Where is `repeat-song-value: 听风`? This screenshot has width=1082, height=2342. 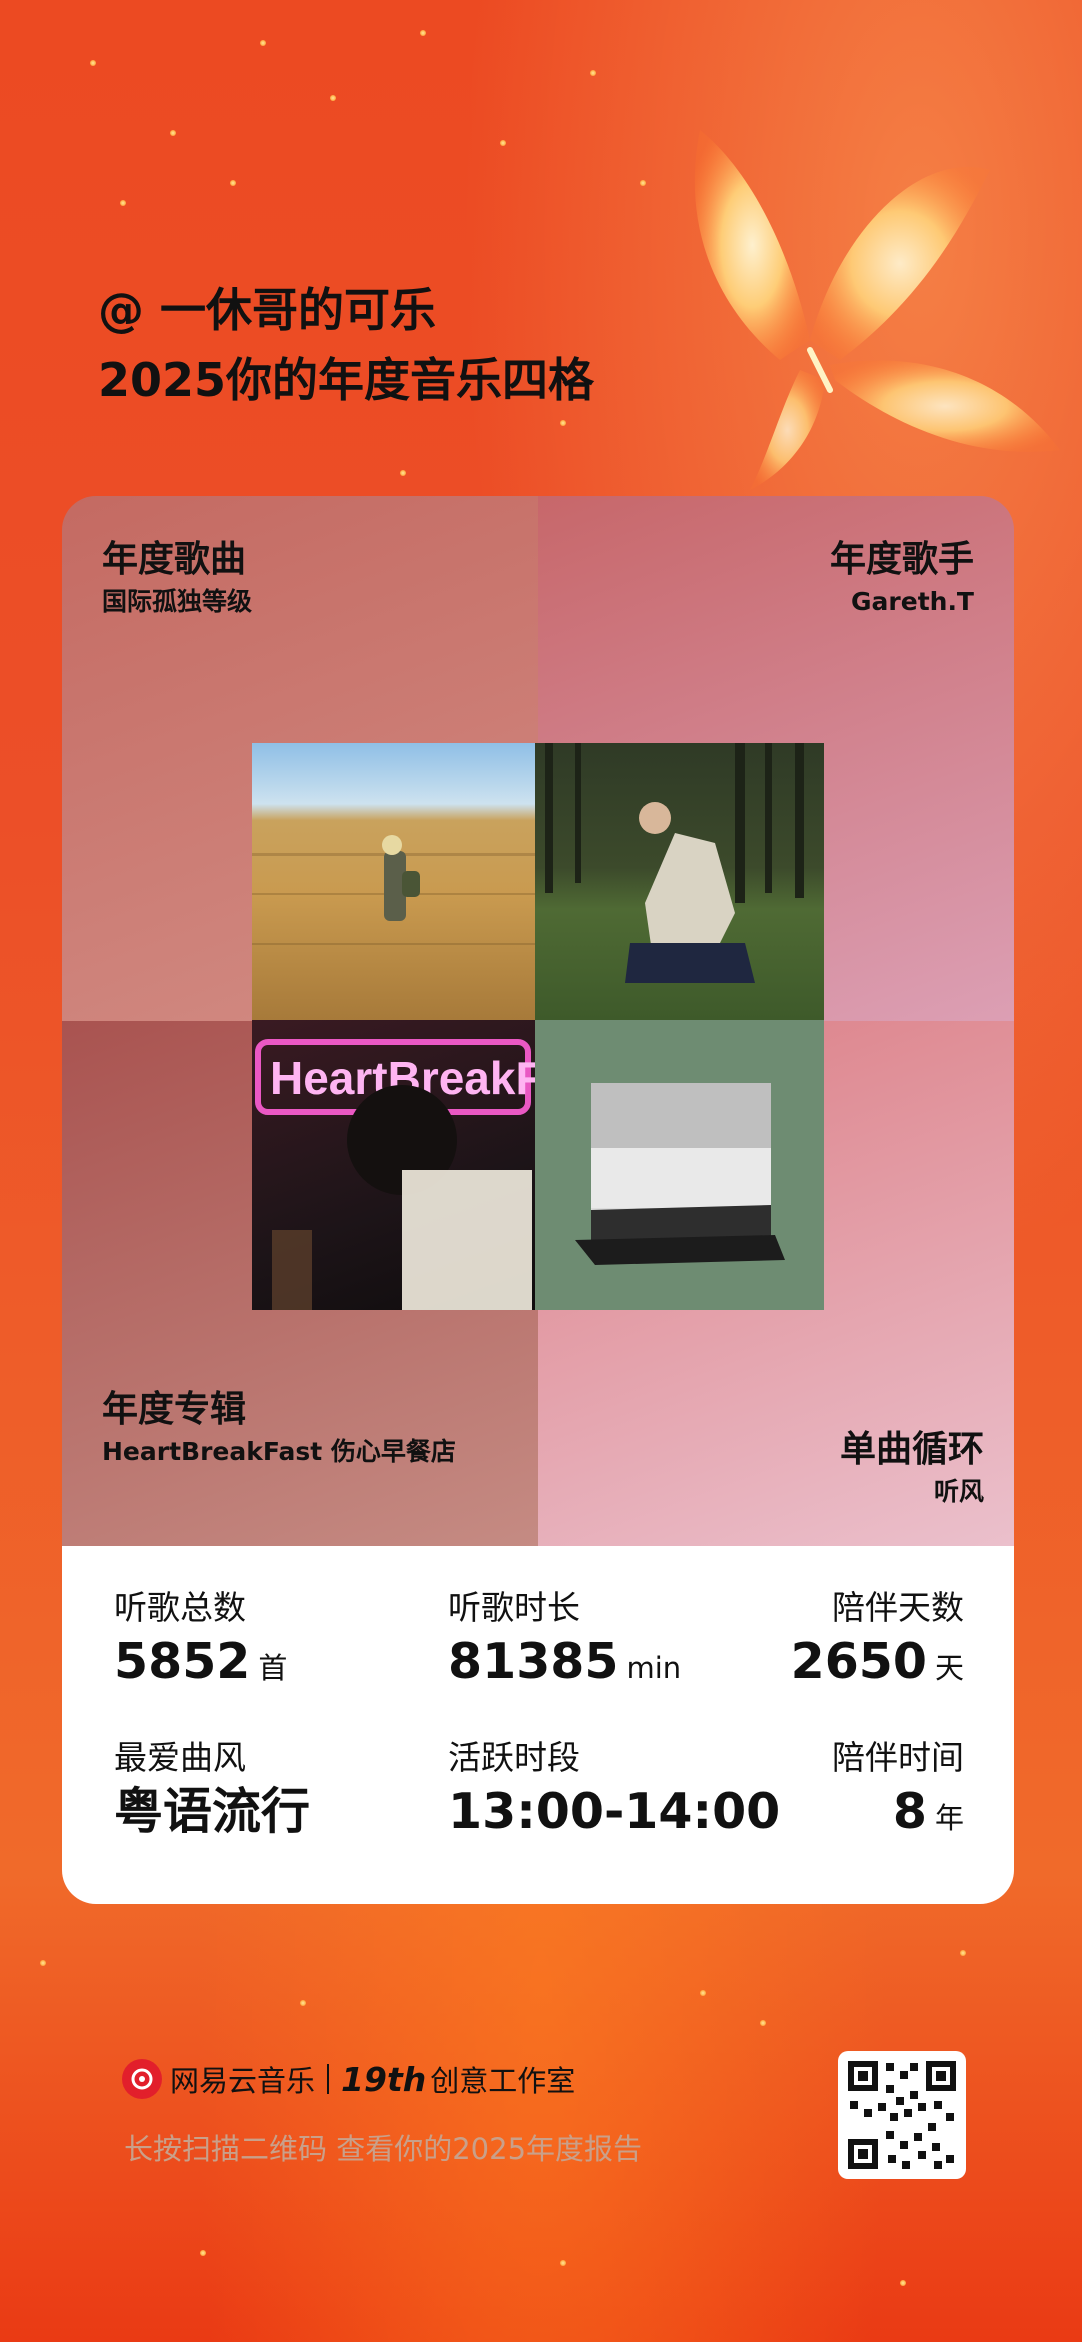
repeat-song-value: 听风 is located at coordinates (958, 1491).